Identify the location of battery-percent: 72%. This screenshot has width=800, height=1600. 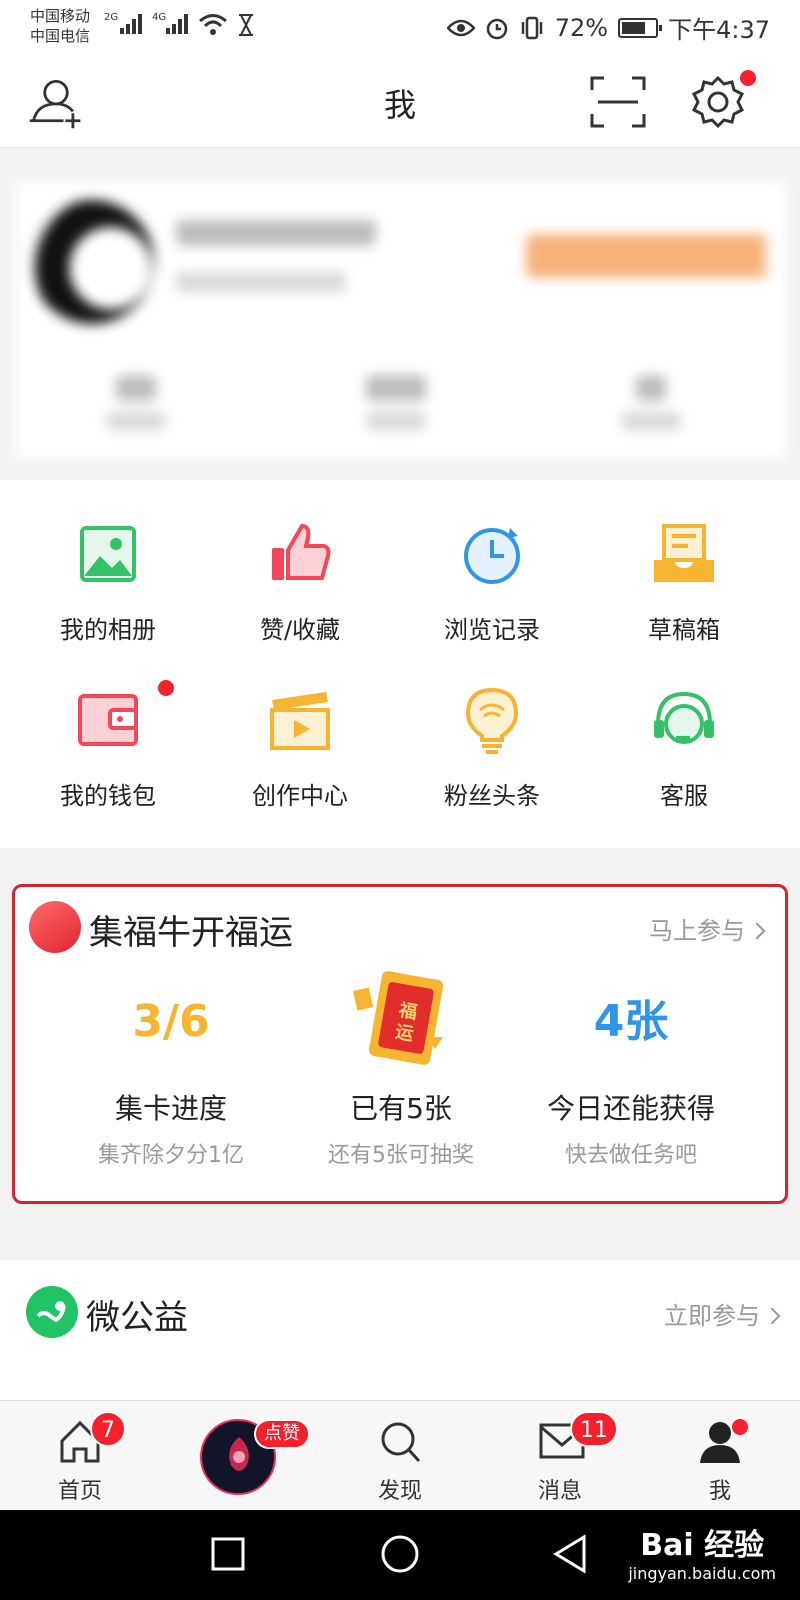
(581, 27).